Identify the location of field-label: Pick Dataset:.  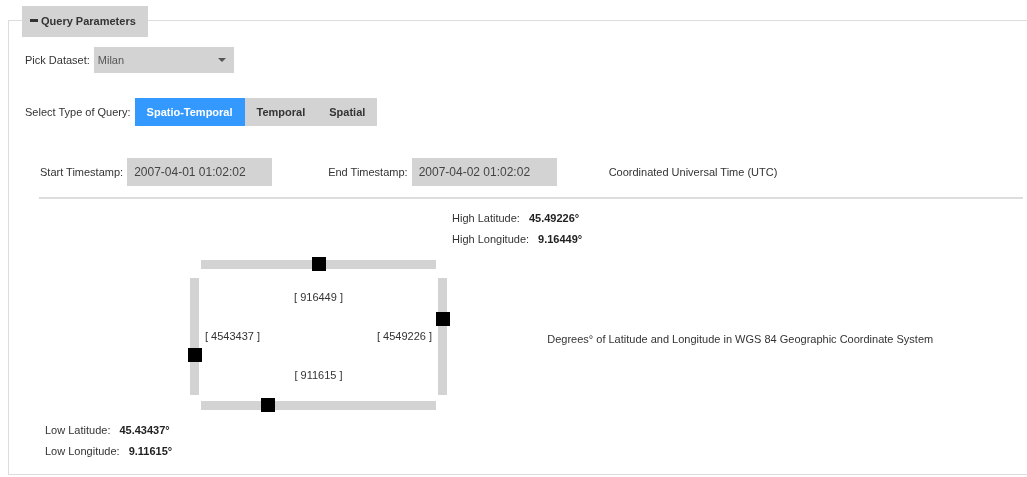
(57, 60).